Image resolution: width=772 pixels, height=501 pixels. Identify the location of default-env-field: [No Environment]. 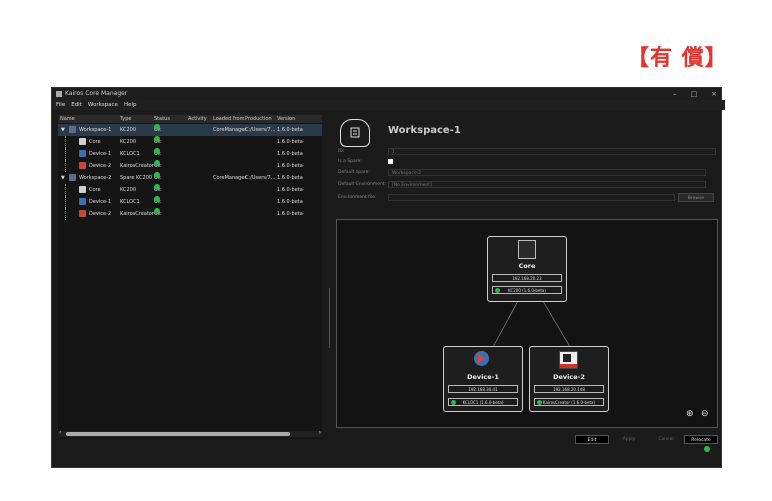
(547, 184).